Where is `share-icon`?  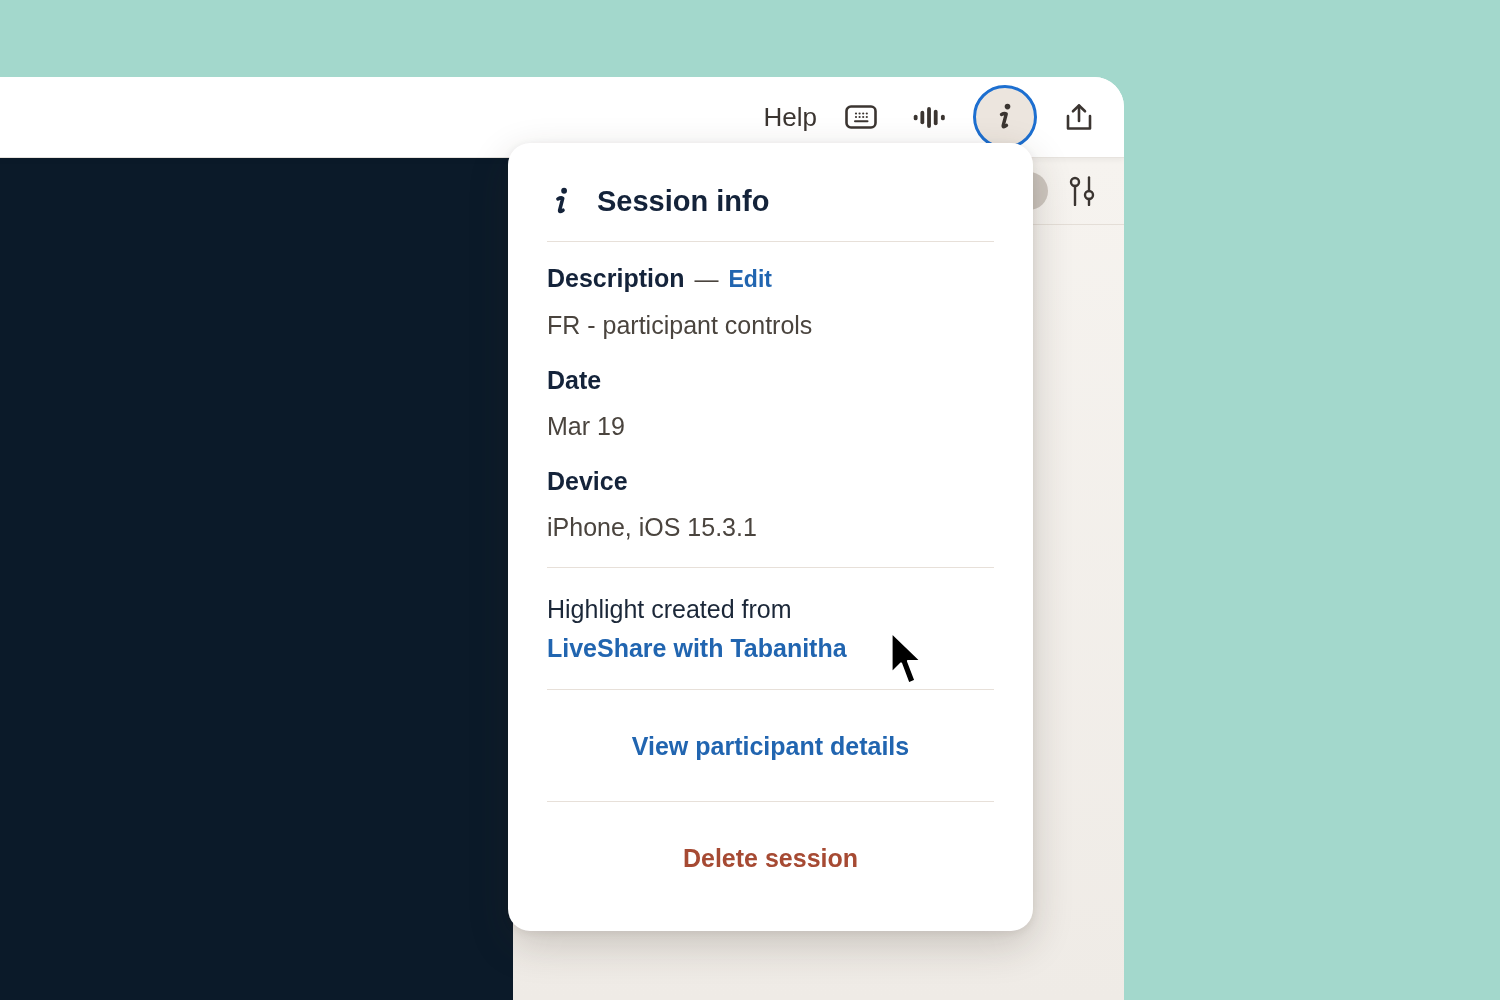
share-icon is located at coordinates (1079, 117).